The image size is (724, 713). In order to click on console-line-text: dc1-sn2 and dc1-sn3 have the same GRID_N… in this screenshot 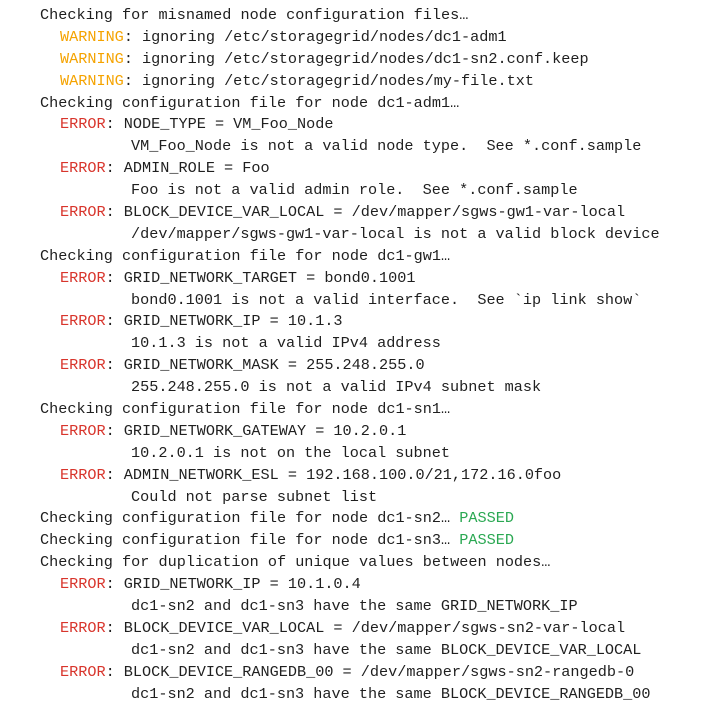, I will do `click(354, 606)`.